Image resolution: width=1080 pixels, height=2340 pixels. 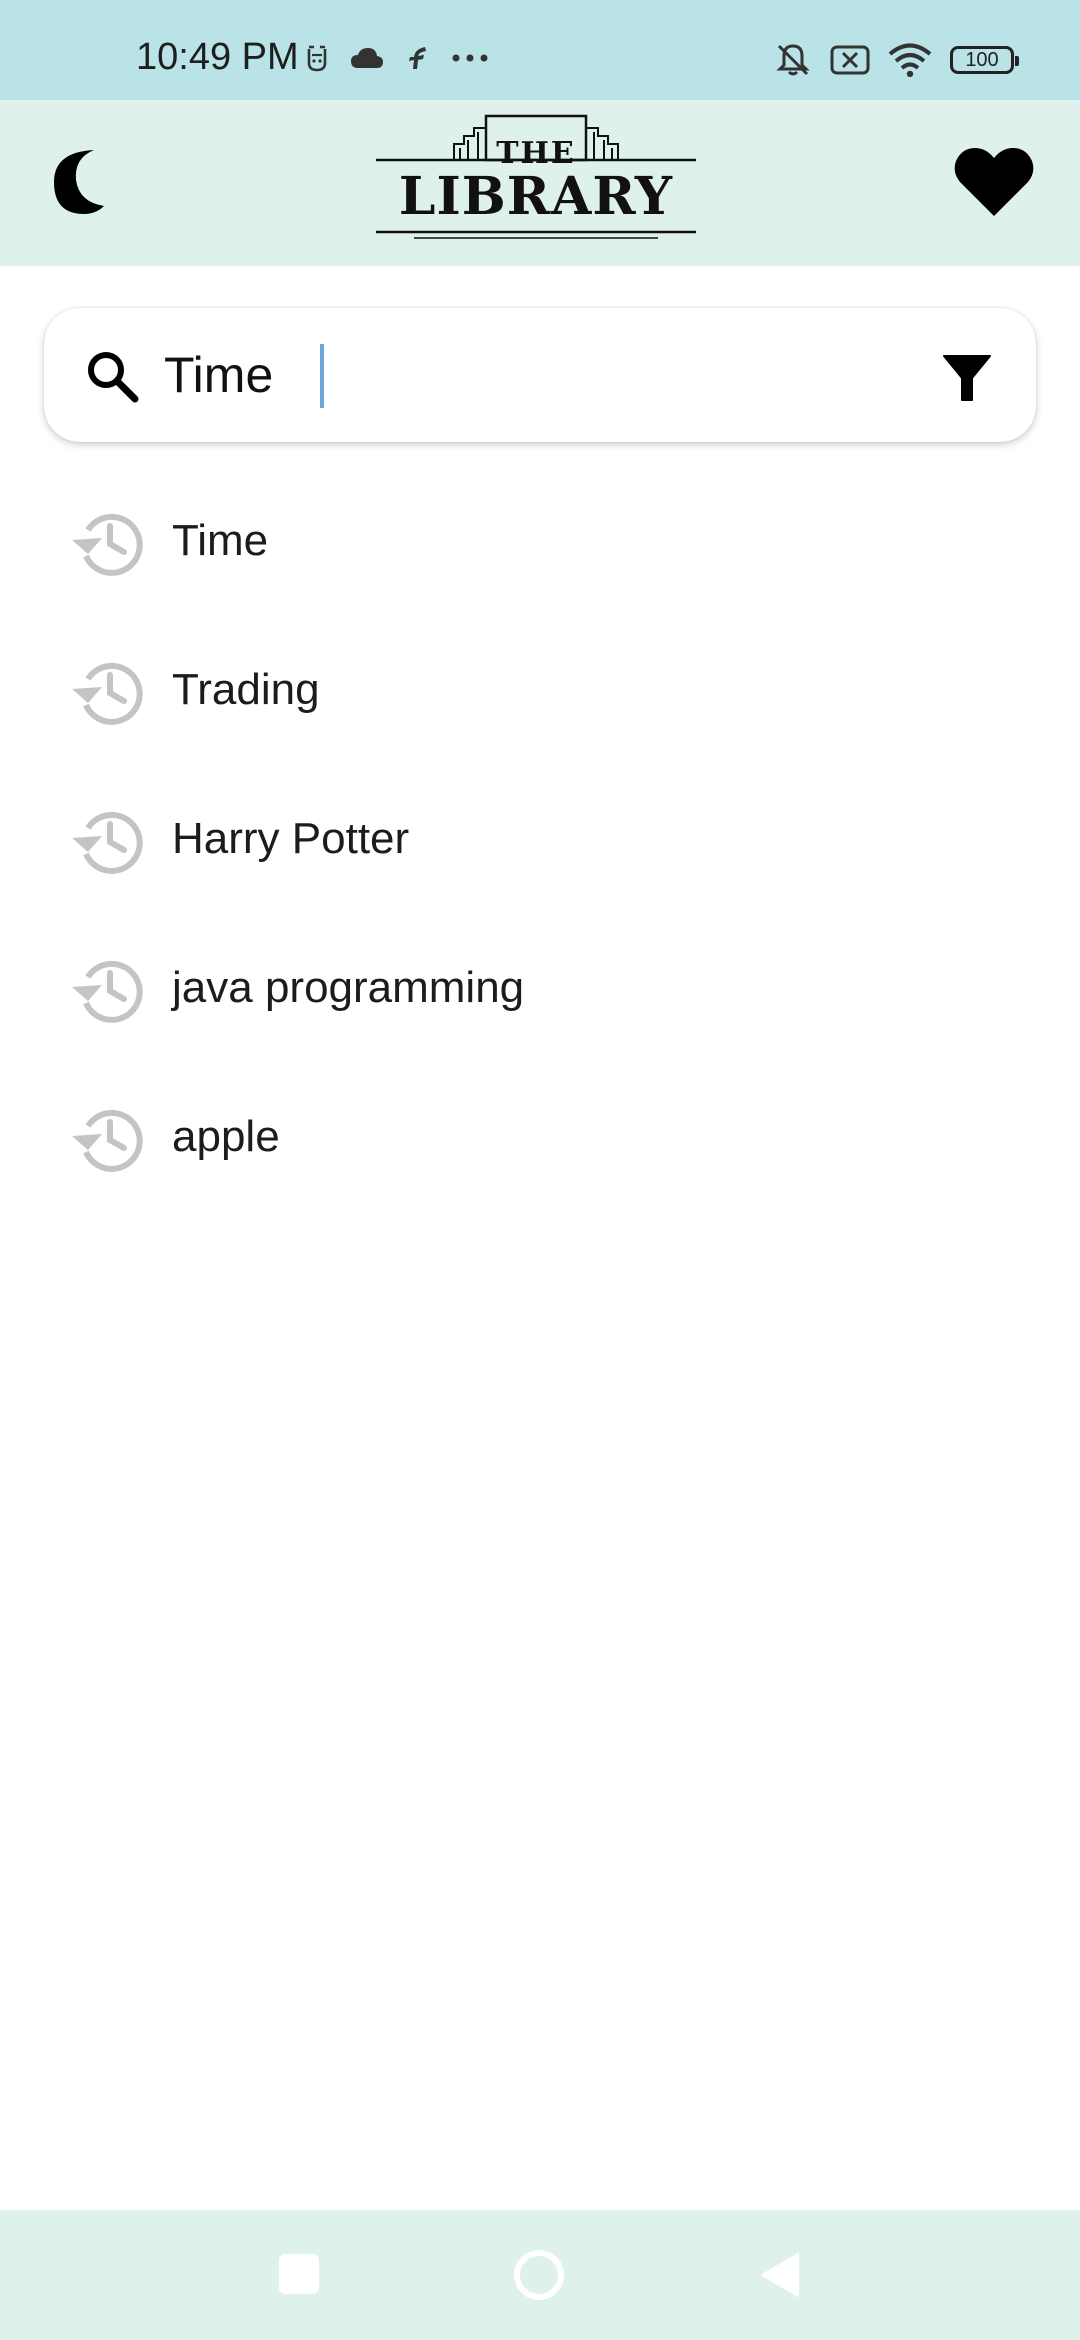 What do you see at coordinates (367, 58) in the screenshot?
I see `cloud-icon` at bounding box center [367, 58].